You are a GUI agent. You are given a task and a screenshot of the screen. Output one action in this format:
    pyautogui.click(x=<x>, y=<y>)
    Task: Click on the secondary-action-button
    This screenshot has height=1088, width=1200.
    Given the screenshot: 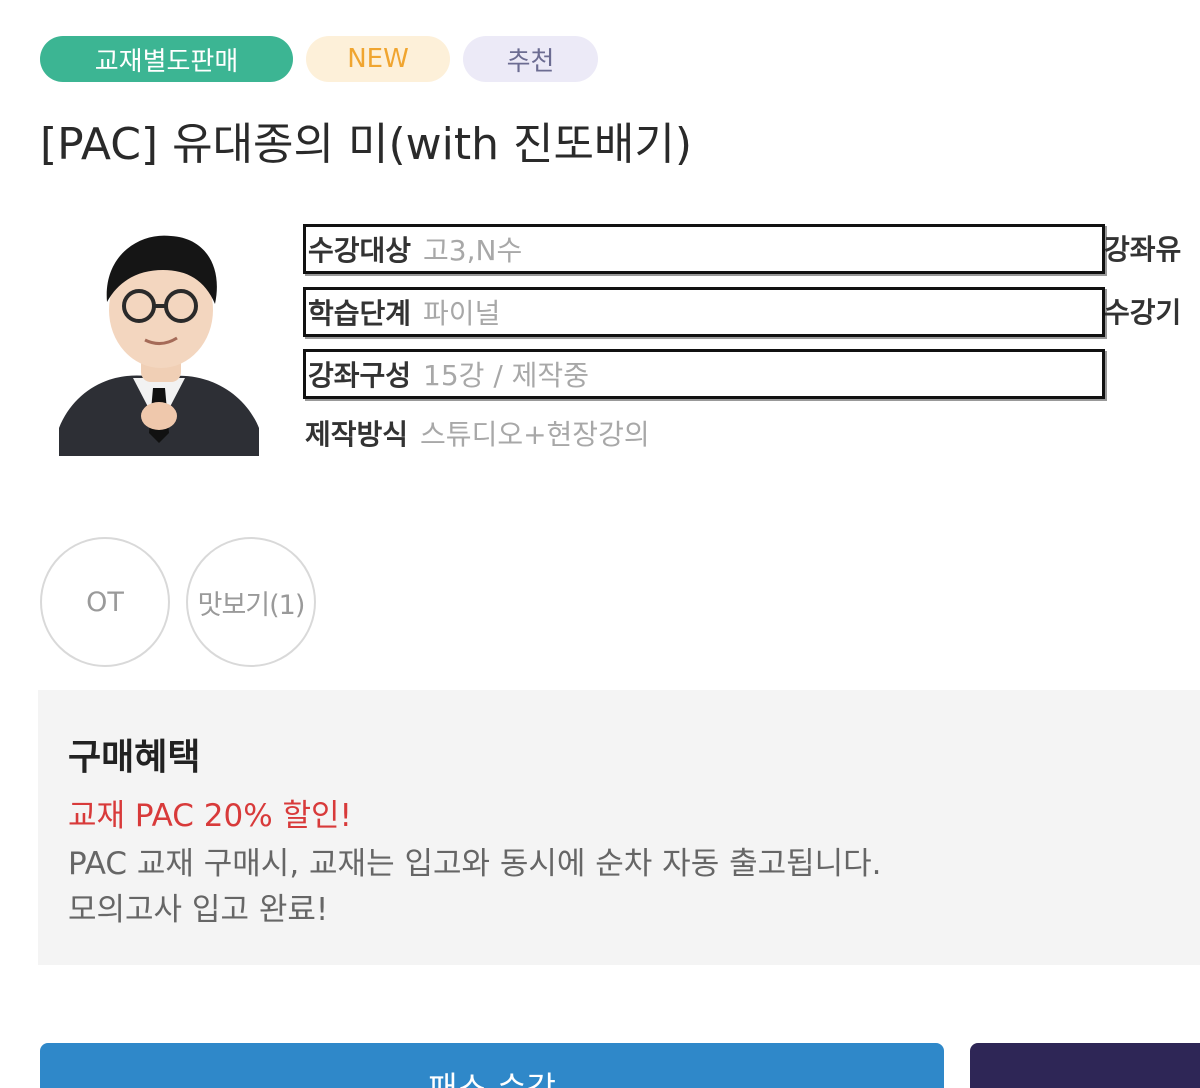 What is the action you would take?
    pyautogui.click(x=1085, y=1065)
    